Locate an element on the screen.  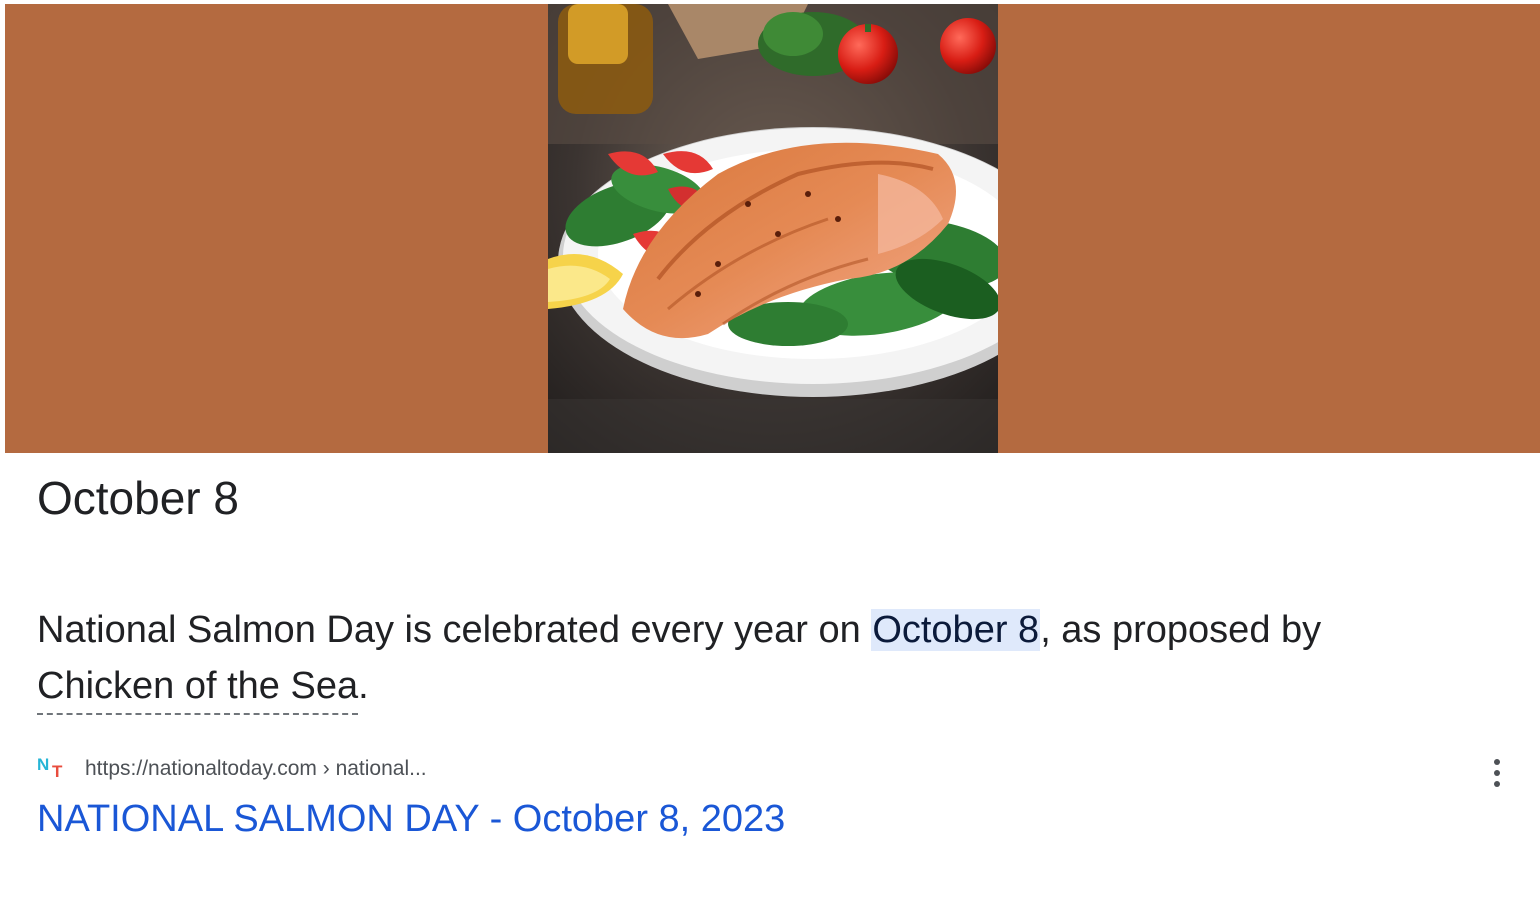
favicon-letter-n: N is located at coordinates (43, 764).